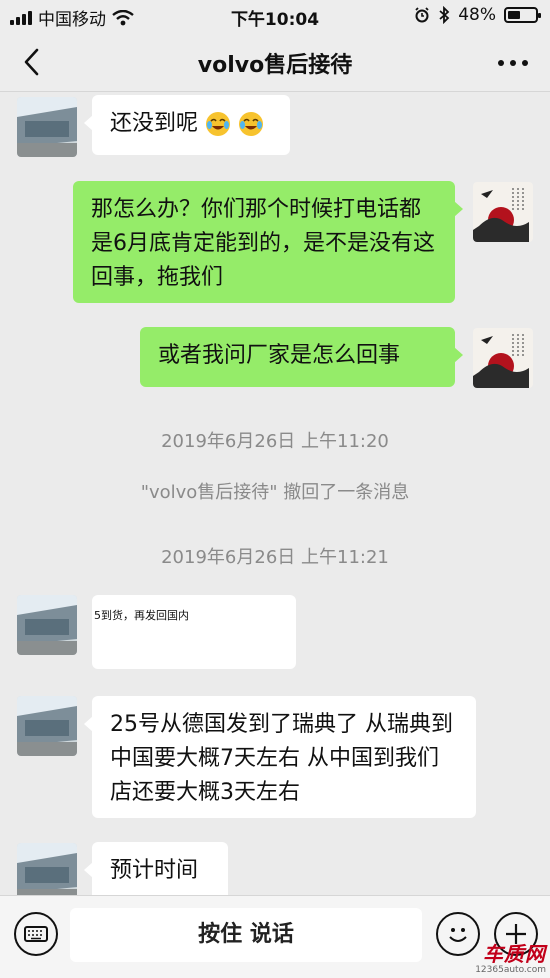 The image size is (550, 978). I want to click on chat-title: volvo售后接待, so click(275, 65).